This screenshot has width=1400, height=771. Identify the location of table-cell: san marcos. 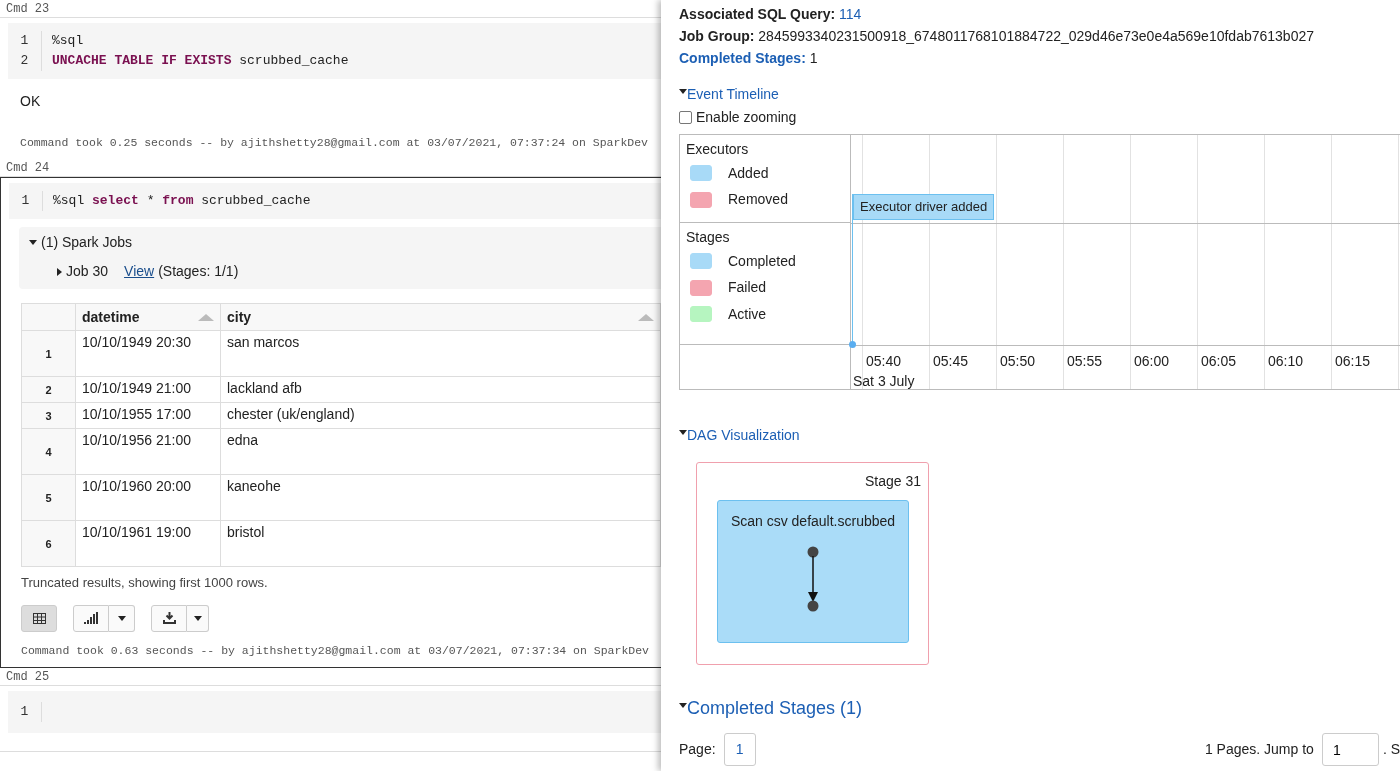
(263, 342).